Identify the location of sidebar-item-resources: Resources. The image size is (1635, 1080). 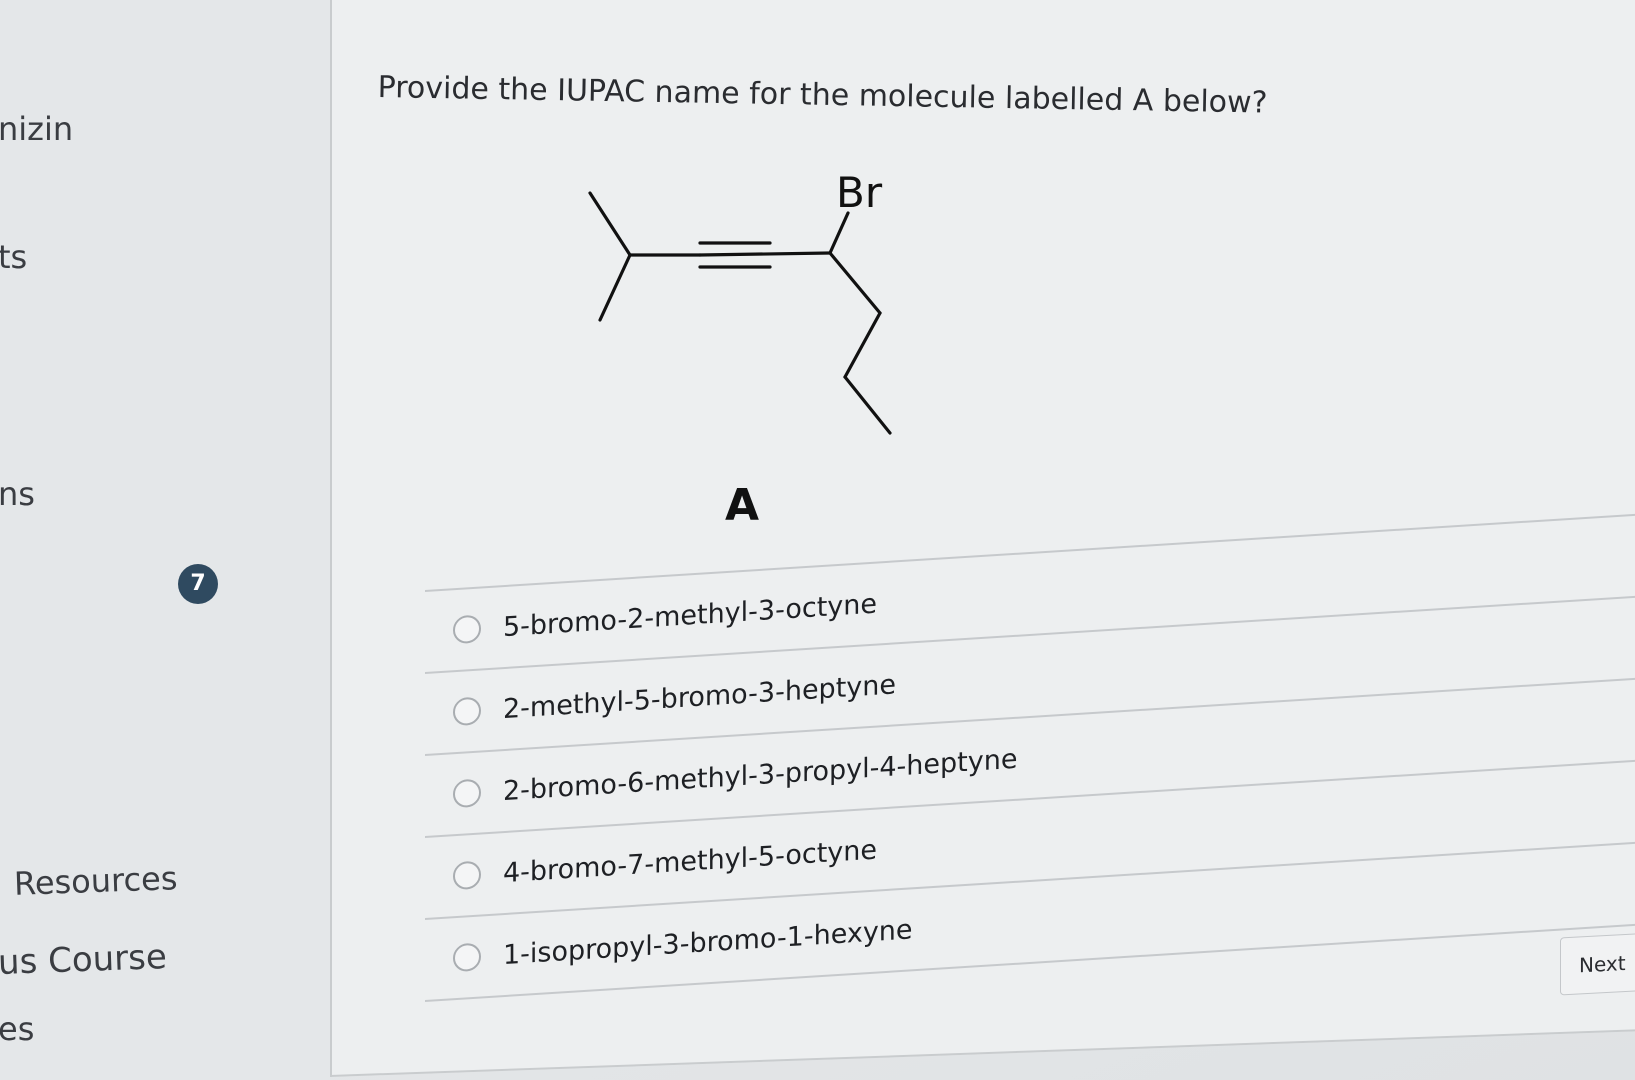
(95, 881).